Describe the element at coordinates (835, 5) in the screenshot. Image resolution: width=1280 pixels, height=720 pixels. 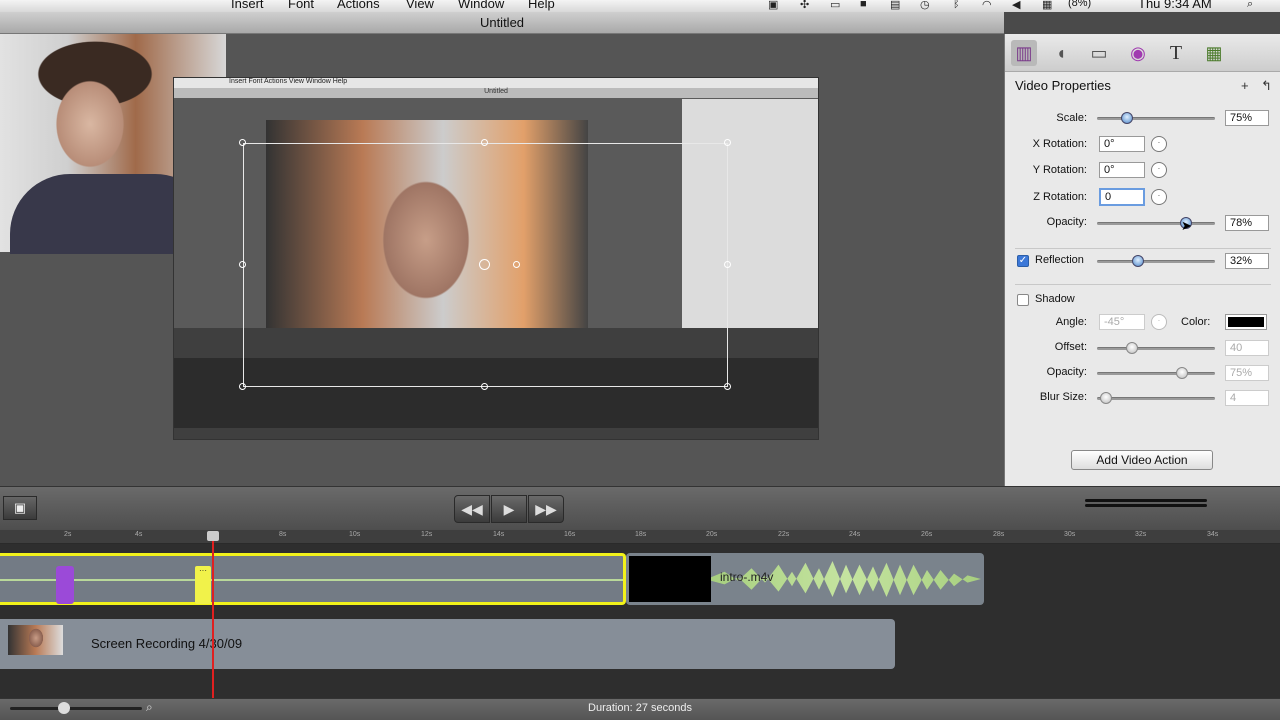
I see `screen-icon: ▭` at that location.